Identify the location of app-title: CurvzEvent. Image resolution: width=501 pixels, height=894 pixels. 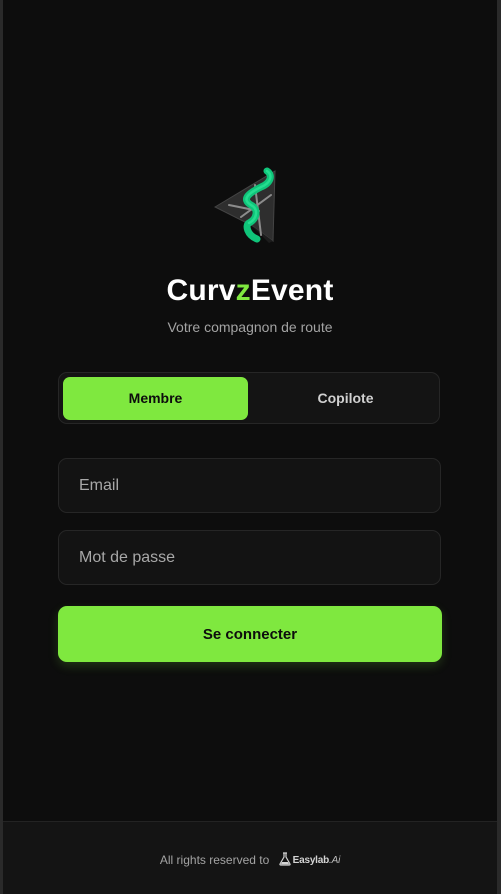
(250, 291).